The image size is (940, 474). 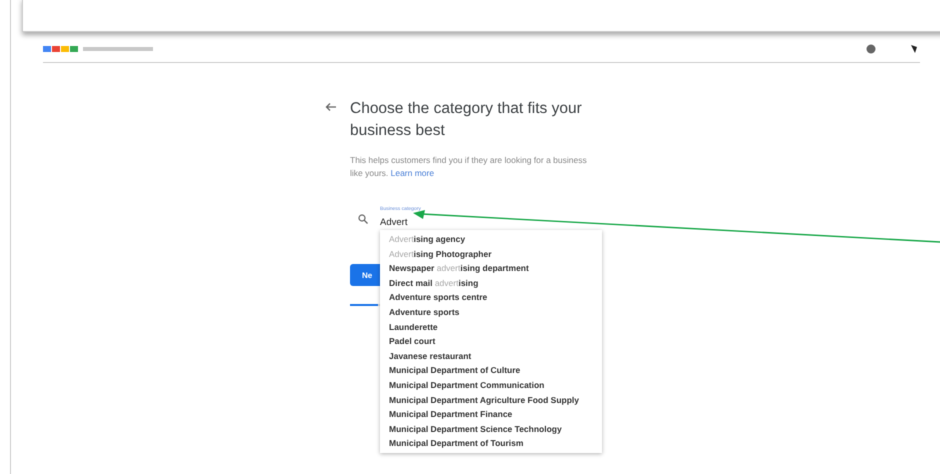 I want to click on description-text: This helps customers find you if they are looking for a business like yours. Learn more, so click(x=469, y=167).